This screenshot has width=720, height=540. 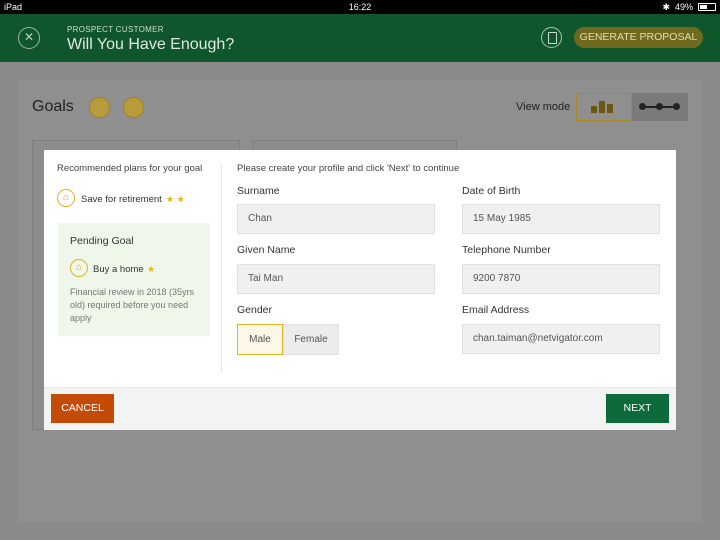 I want to click on telephone-input: 9200 7870, so click(x=561, y=279).